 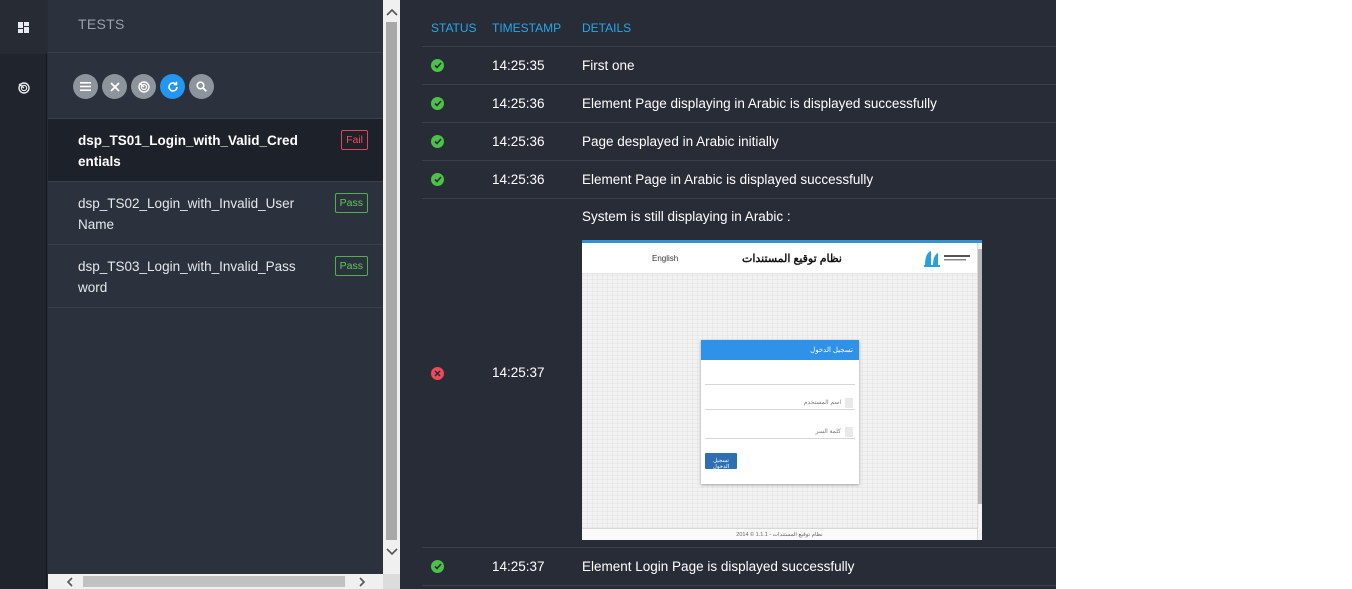 What do you see at coordinates (849, 431) in the screenshot?
I see `lock-icon` at bounding box center [849, 431].